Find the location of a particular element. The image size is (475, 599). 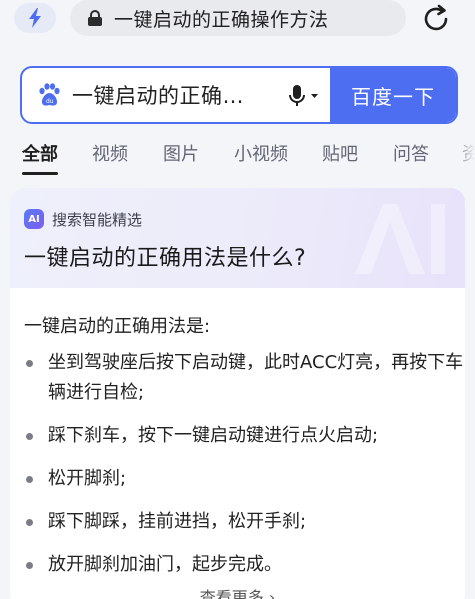

tabs-fade is located at coordinates (465, 153).